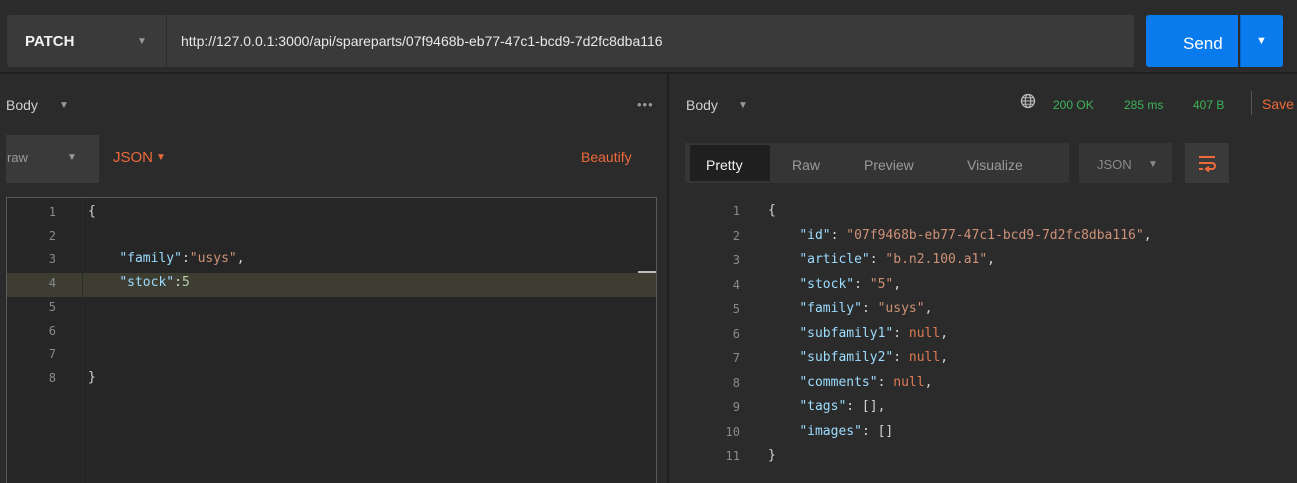  What do you see at coordinates (889, 165) in the screenshot?
I see `tab-preview: Preview` at bounding box center [889, 165].